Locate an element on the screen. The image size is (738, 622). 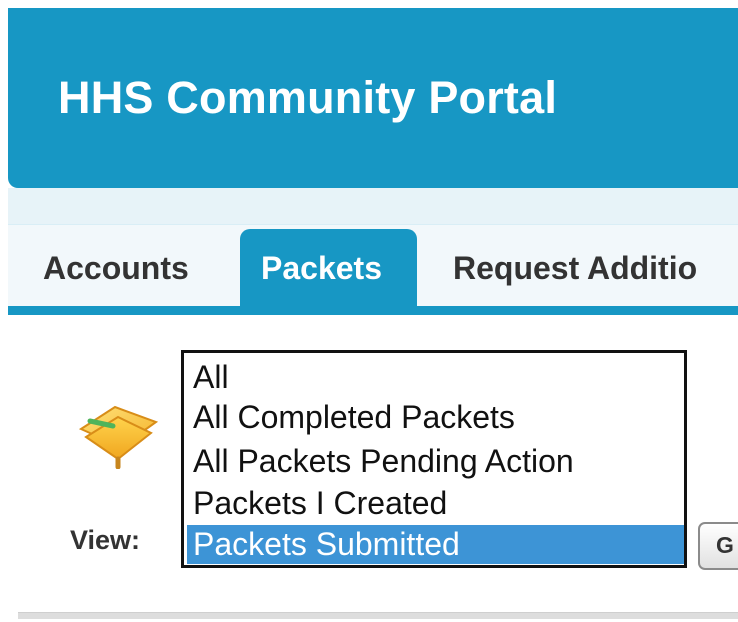
portal-title: HHS Community Portal is located at coordinates (308, 97).